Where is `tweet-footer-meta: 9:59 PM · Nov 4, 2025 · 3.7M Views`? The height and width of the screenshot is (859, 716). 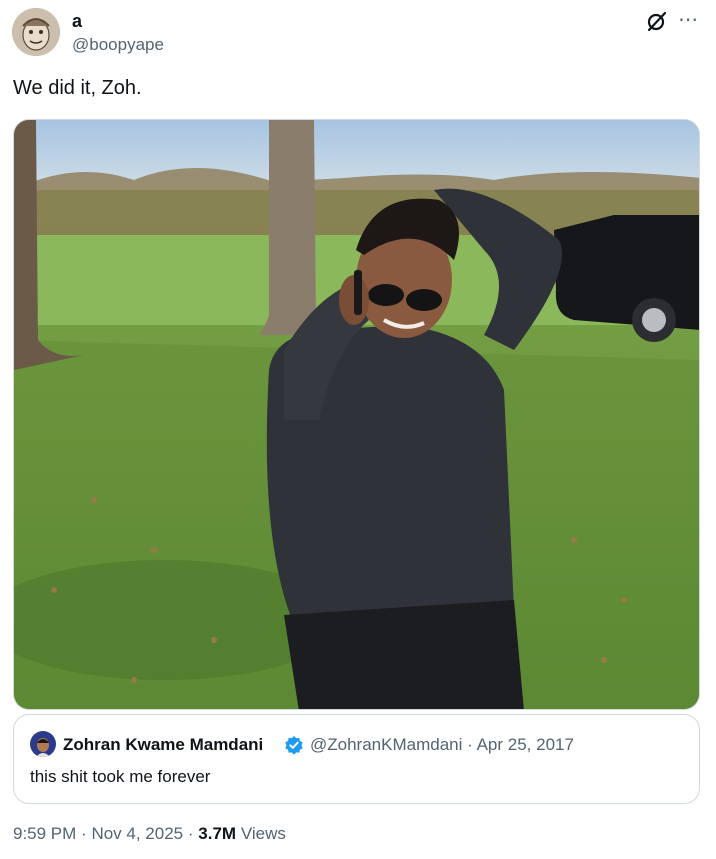
tweet-footer-meta: 9:59 PM · Nov 4, 2025 · 3.7M Views is located at coordinates (149, 834).